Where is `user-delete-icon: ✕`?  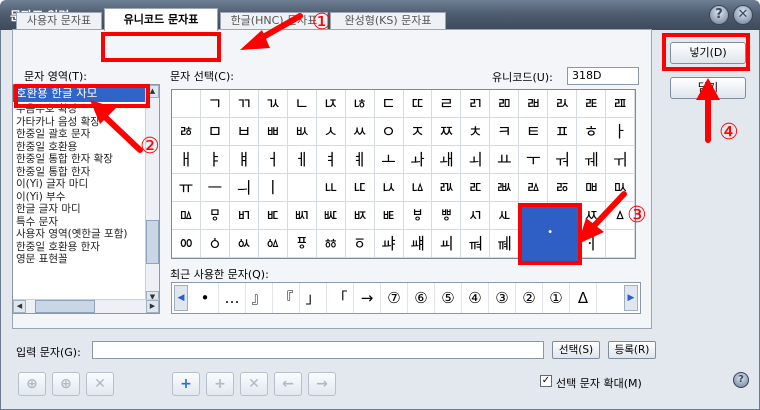
user-delete-icon: ✕ is located at coordinates (100, 384).